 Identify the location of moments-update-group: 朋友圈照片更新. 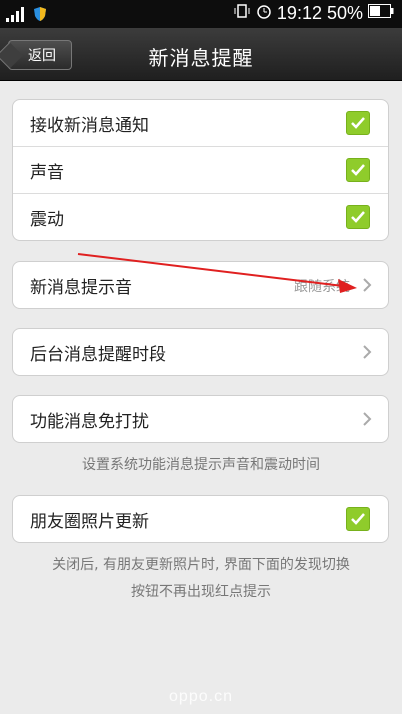
(200, 519).